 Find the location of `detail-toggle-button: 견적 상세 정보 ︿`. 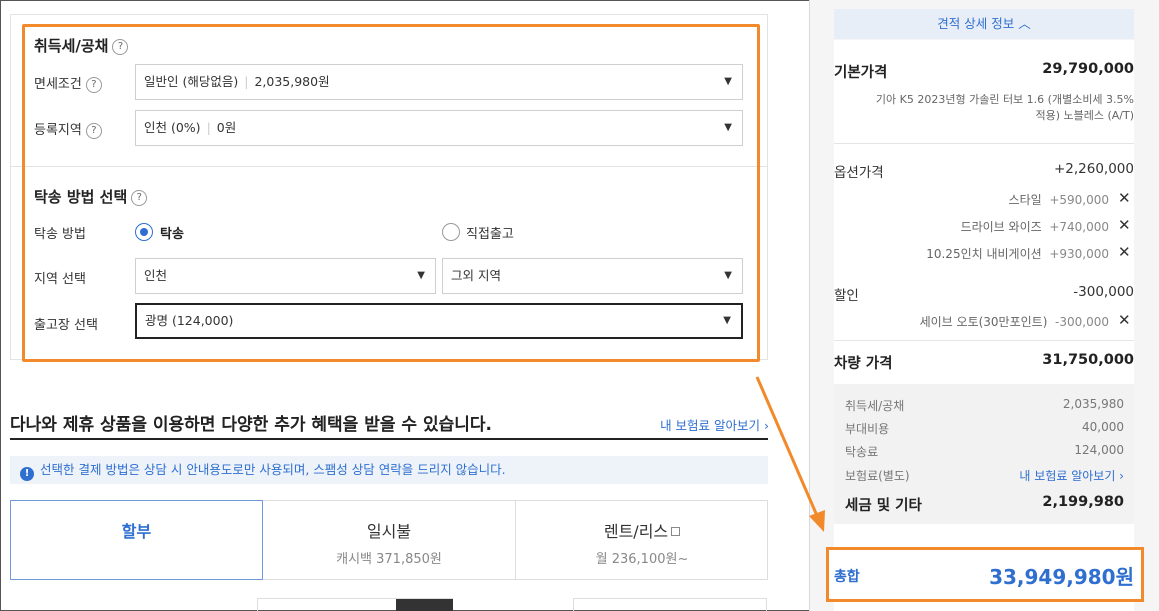

detail-toggle-button: 견적 상세 정보 ︿ is located at coordinates (984, 24).